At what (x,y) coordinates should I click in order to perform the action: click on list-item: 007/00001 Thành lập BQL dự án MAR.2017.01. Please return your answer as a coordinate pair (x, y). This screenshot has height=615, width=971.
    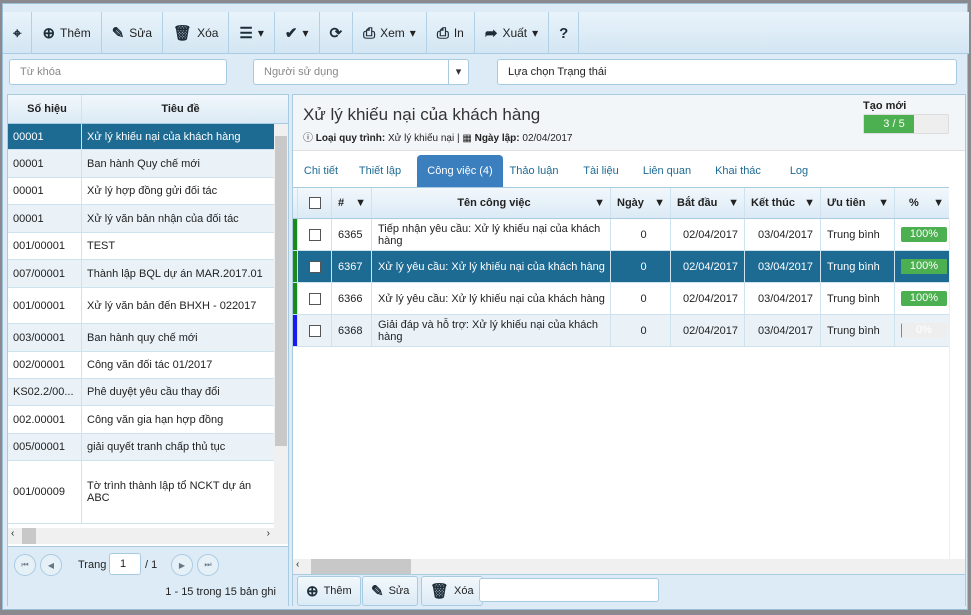
    Looking at the image, I should click on (141, 274).